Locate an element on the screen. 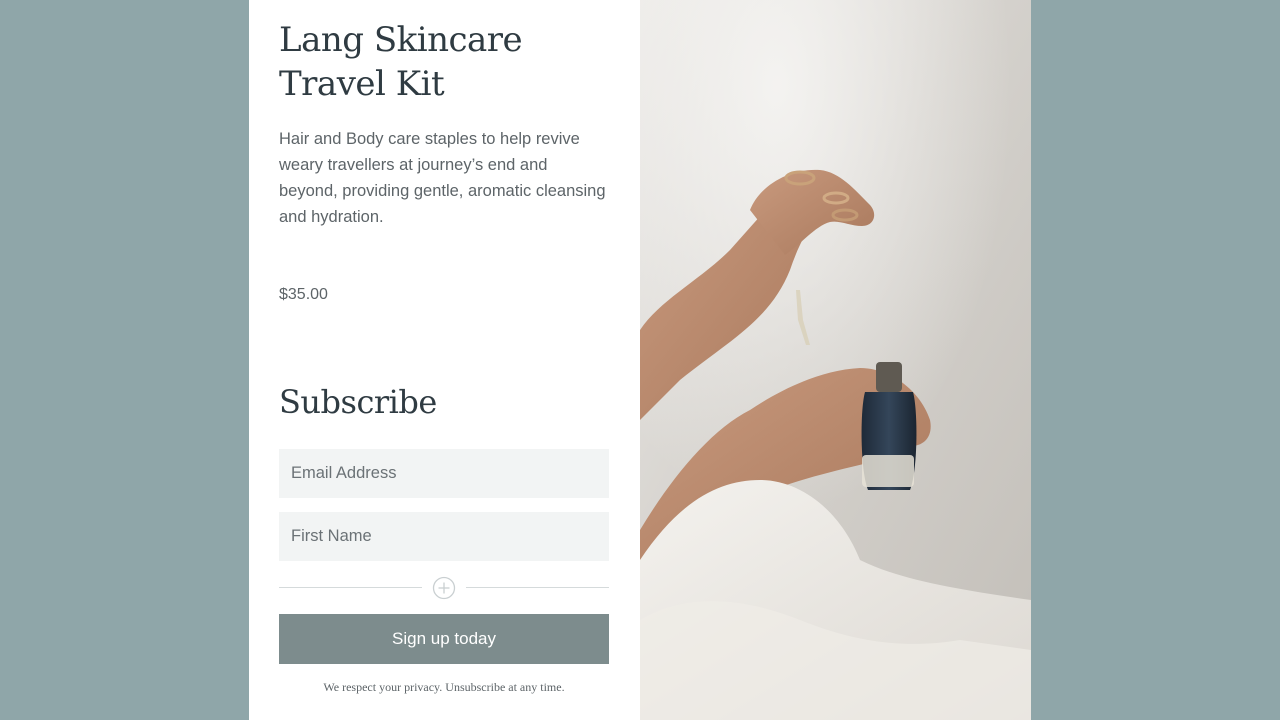 The height and width of the screenshot is (720, 1280). first-name-field is located at coordinates (444, 536).